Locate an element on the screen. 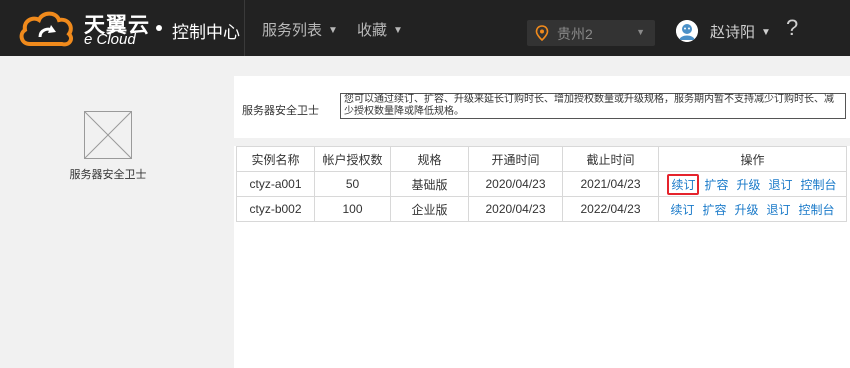  logo-text-en: e Cloud is located at coordinates (110, 39).